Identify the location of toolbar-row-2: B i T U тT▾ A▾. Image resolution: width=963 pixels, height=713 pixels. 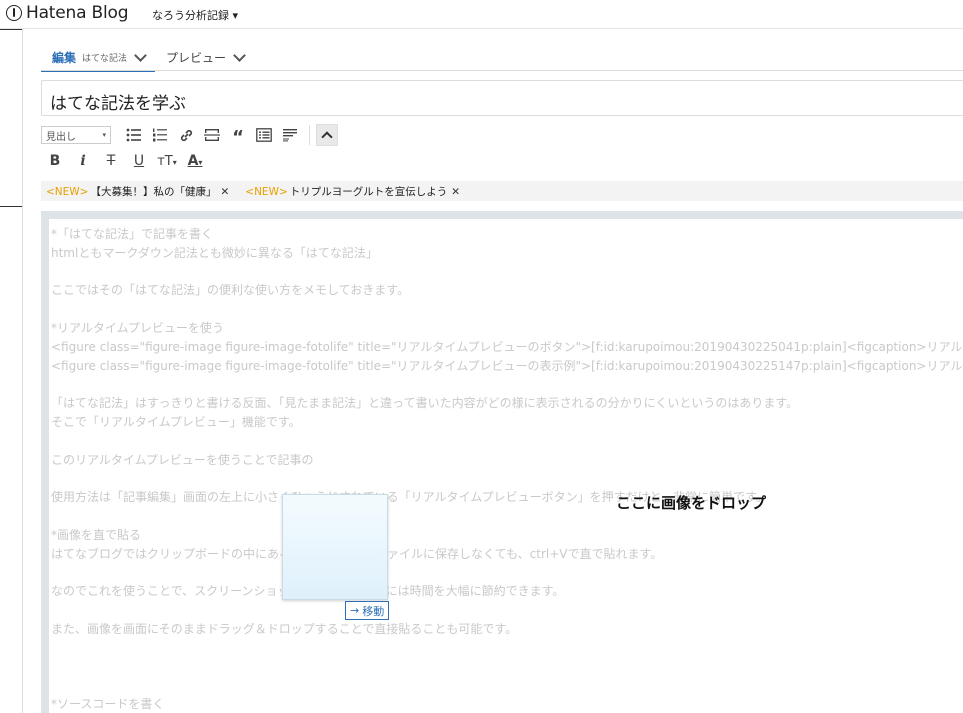
(125, 161).